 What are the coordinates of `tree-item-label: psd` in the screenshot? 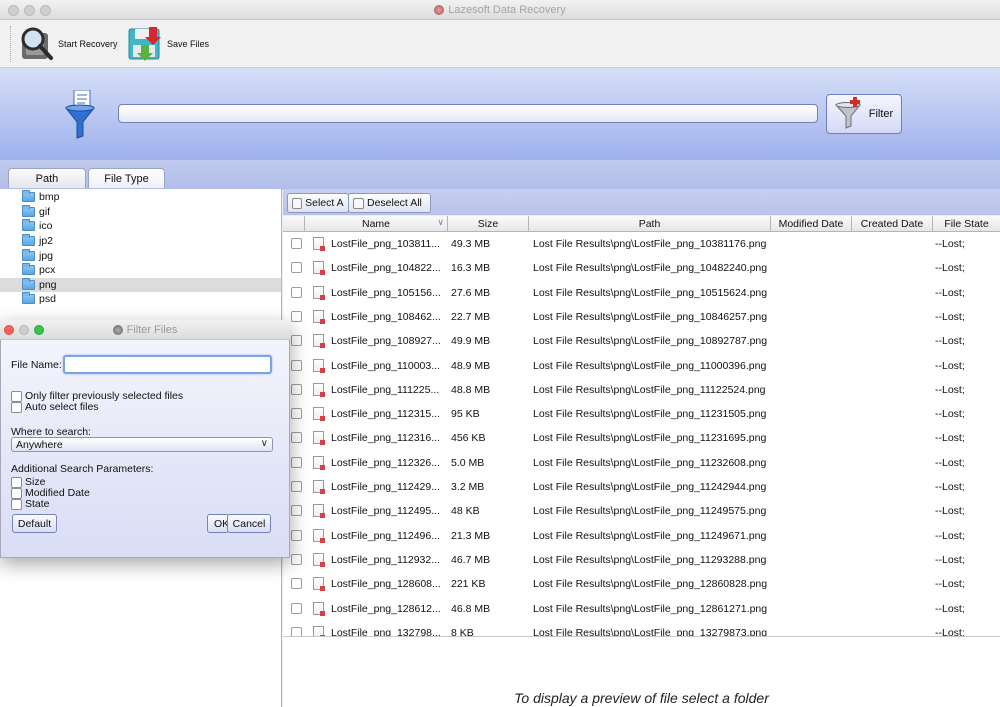 It's located at (47, 299).